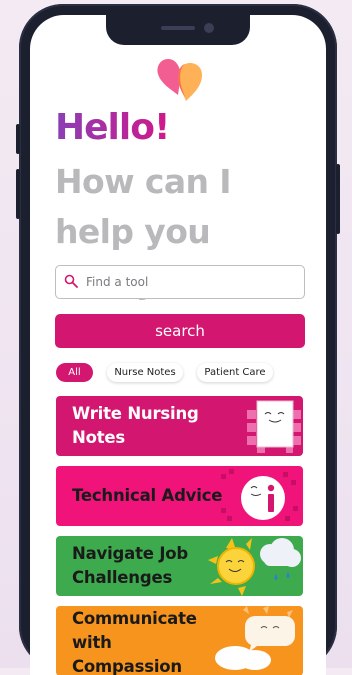  I want to click on tool-card-navigate-job-challenges: Navigate Job Challenges, so click(179, 566).